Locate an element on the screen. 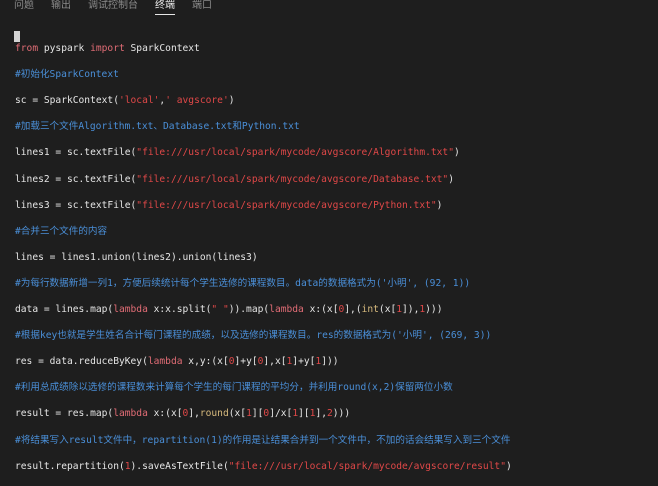 The width and height of the screenshot is (658, 486). code-token: x:x.split( is located at coordinates (179, 309).